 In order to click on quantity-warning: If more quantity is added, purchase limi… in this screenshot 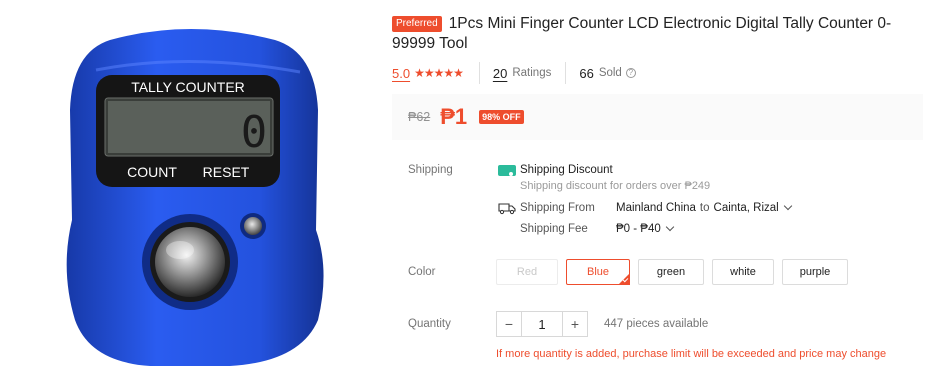, I will do `click(691, 354)`.